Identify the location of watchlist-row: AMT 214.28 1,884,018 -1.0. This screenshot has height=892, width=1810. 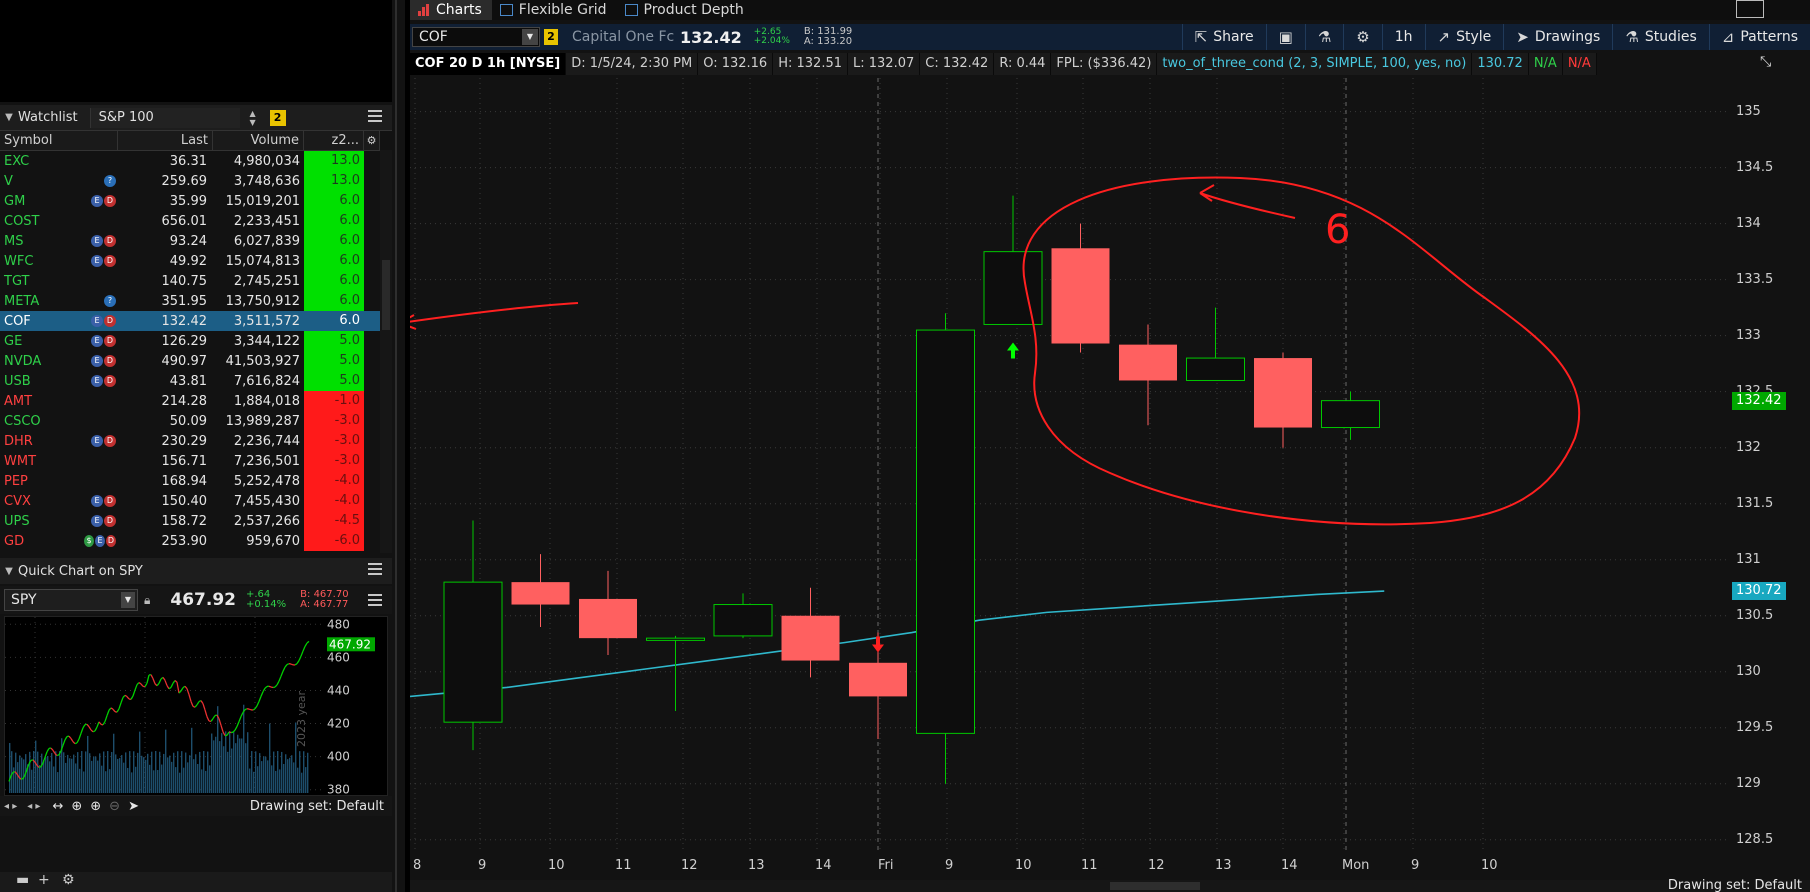
(190, 401).